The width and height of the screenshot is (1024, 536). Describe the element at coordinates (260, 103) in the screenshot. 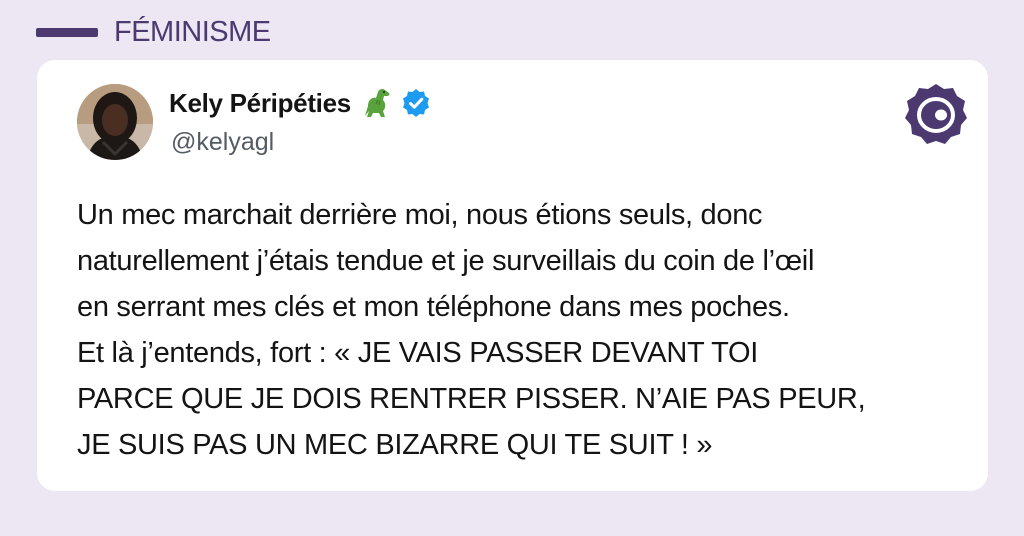

I see `author-name: Kely Péripéties` at that location.